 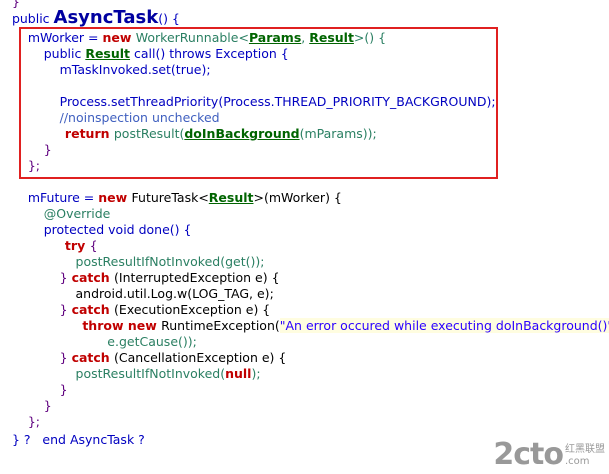 What do you see at coordinates (528, 454) in the screenshot?
I see `watermark-logo: 2cto` at bounding box center [528, 454].